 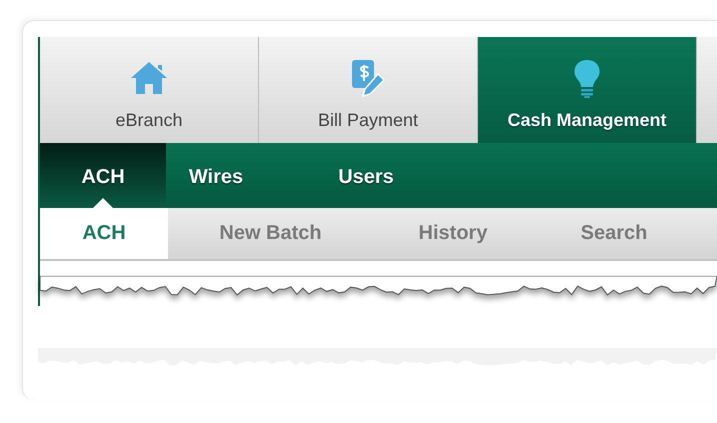 What do you see at coordinates (368, 120) in the screenshot?
I see `tab-label: Bill Payment` at bounding box center [368, 120].